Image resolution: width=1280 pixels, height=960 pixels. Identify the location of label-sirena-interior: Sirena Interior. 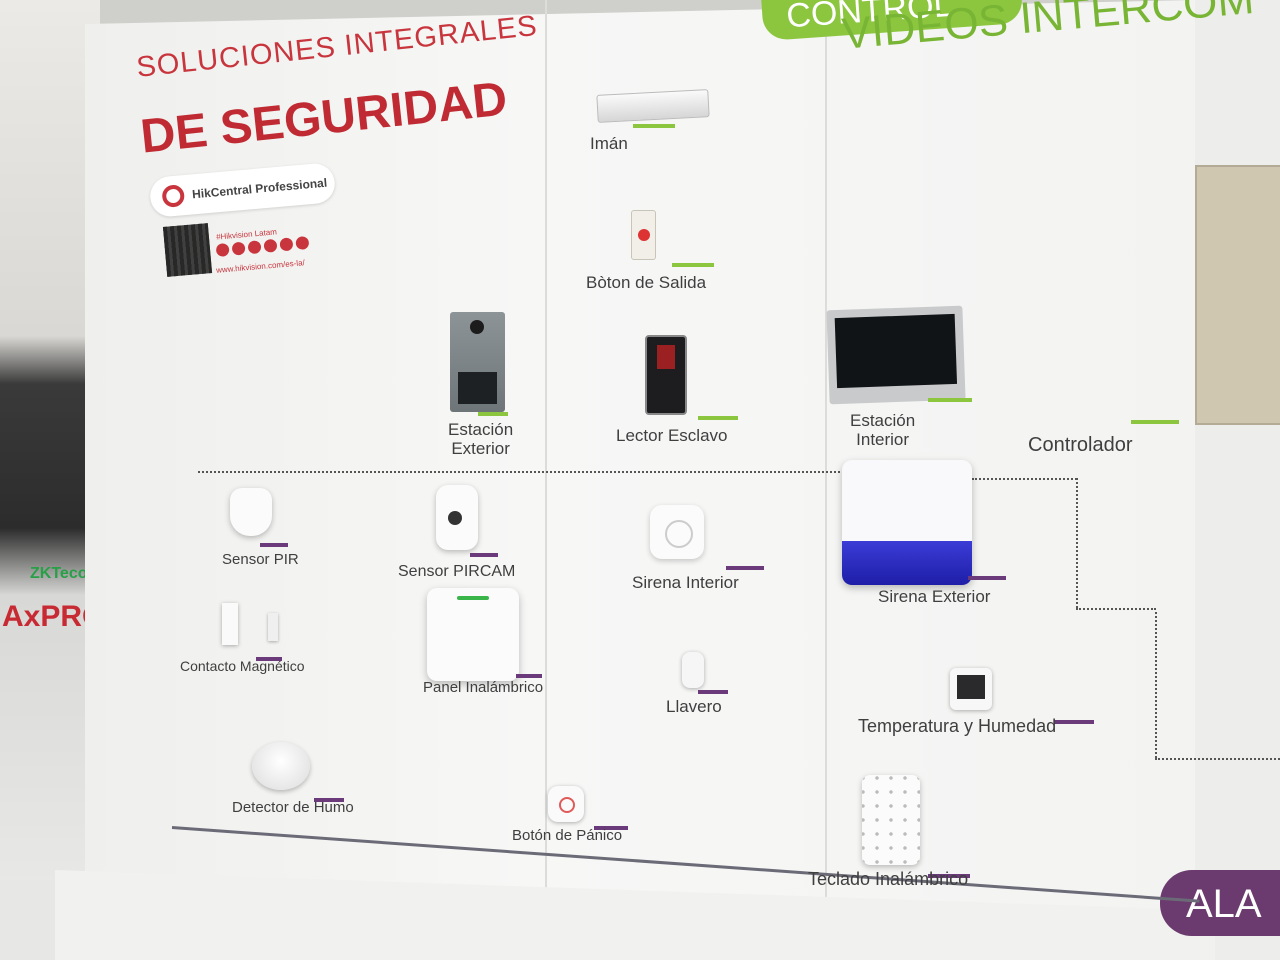
(685, 582).